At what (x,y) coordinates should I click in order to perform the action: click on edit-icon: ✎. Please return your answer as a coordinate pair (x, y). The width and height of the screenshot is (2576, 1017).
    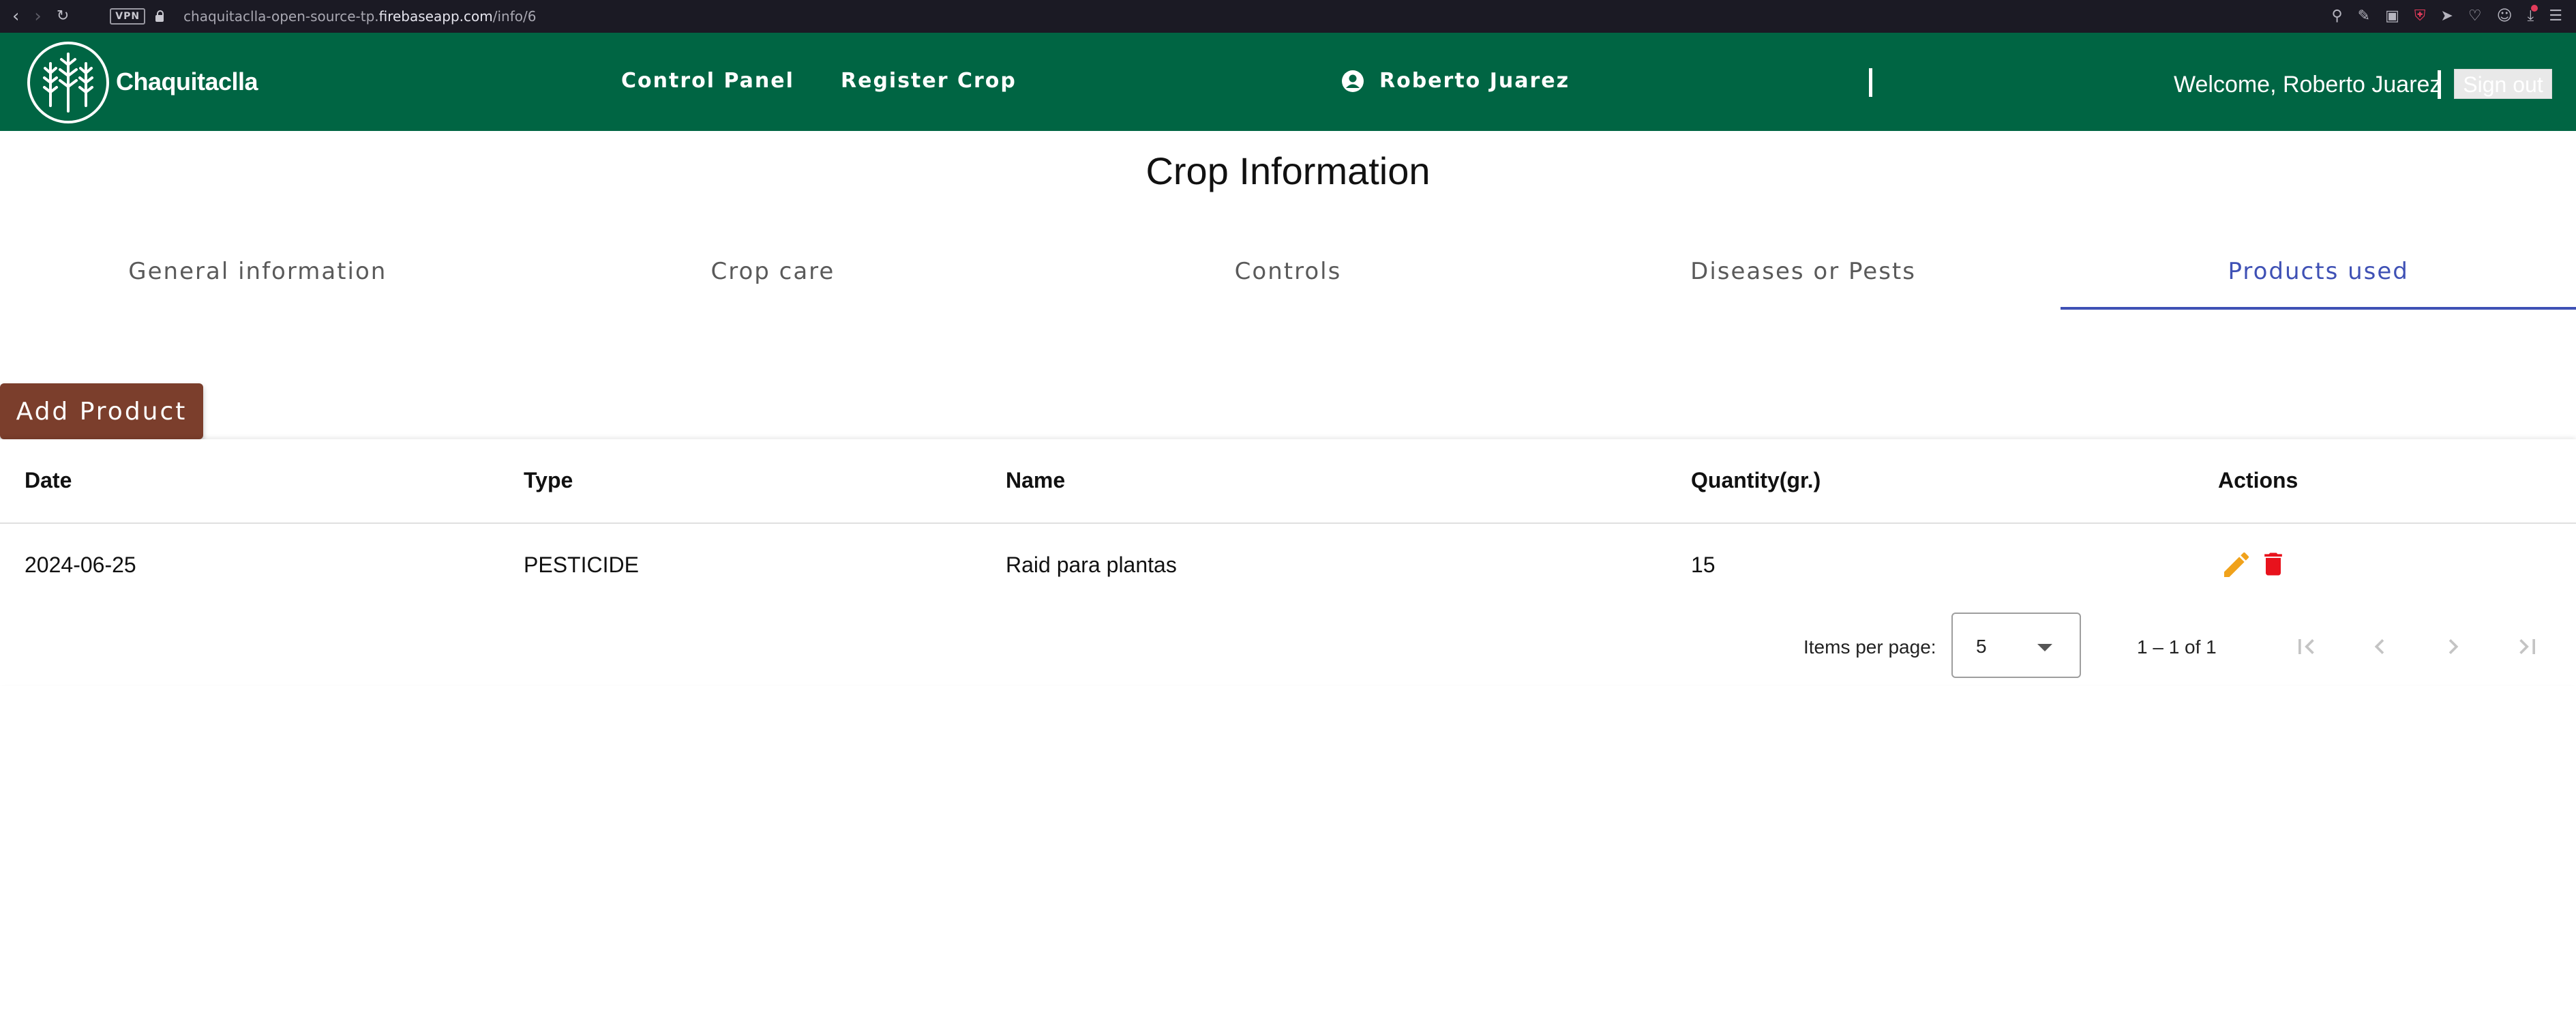
    Looking at the image, I should click on (2364, 16).